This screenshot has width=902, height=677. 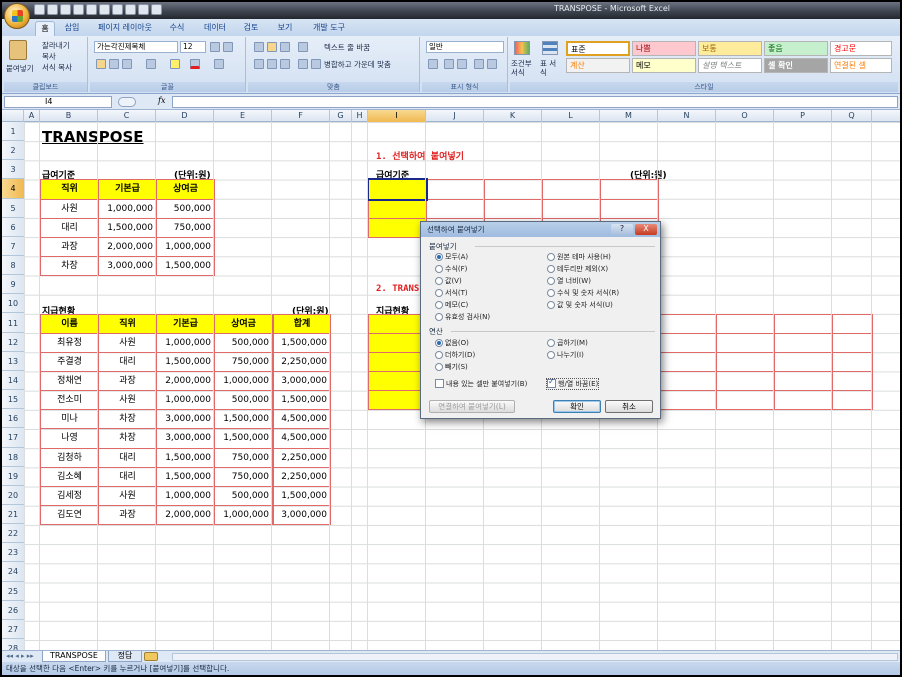 I want to click on table-header-cell: 직위, so click(x=69, y=189).